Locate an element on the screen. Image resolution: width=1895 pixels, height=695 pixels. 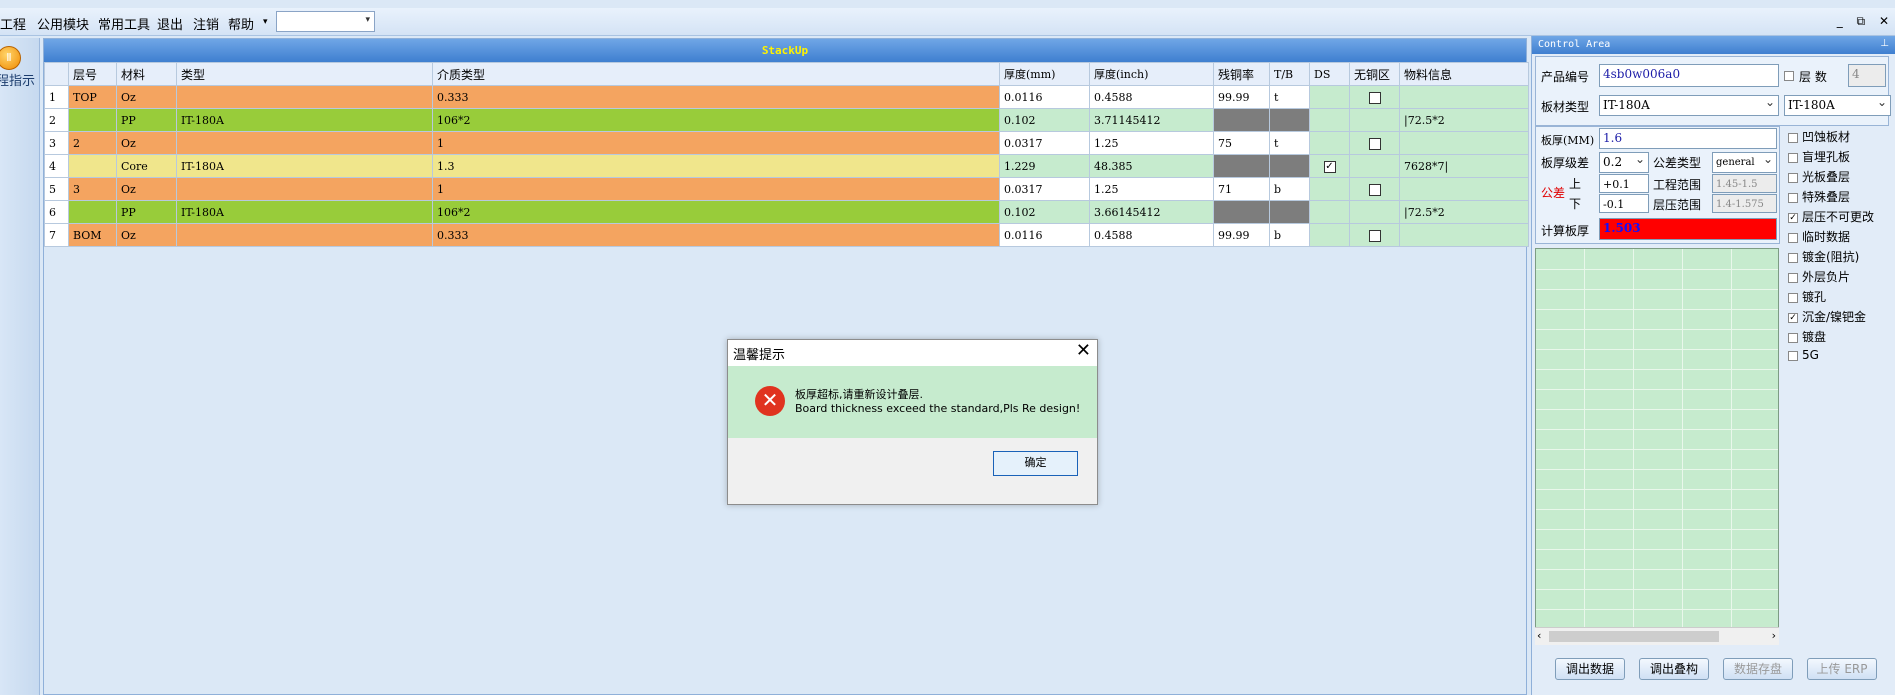
nocopper-checkbox is located at coordinates (1374, 235).